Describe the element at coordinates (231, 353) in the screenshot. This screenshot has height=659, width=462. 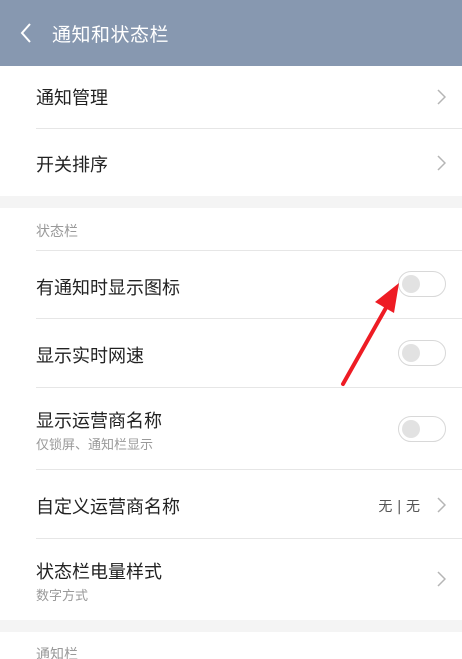
I see `realtime-speed-item: 显示实时网速` at that location.